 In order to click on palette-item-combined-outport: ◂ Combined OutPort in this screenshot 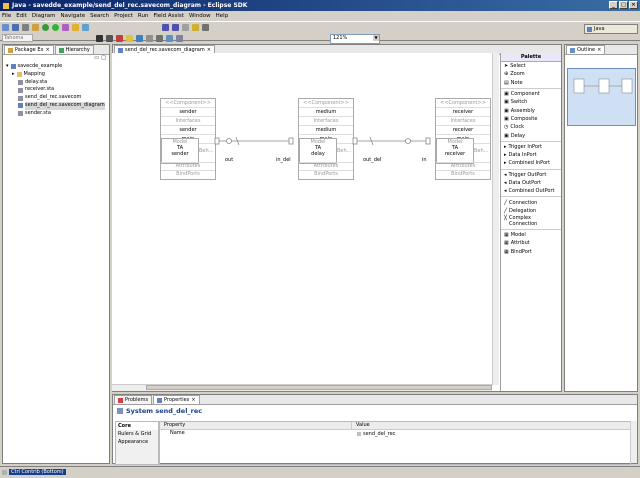, I will do `click(531, 191)`.